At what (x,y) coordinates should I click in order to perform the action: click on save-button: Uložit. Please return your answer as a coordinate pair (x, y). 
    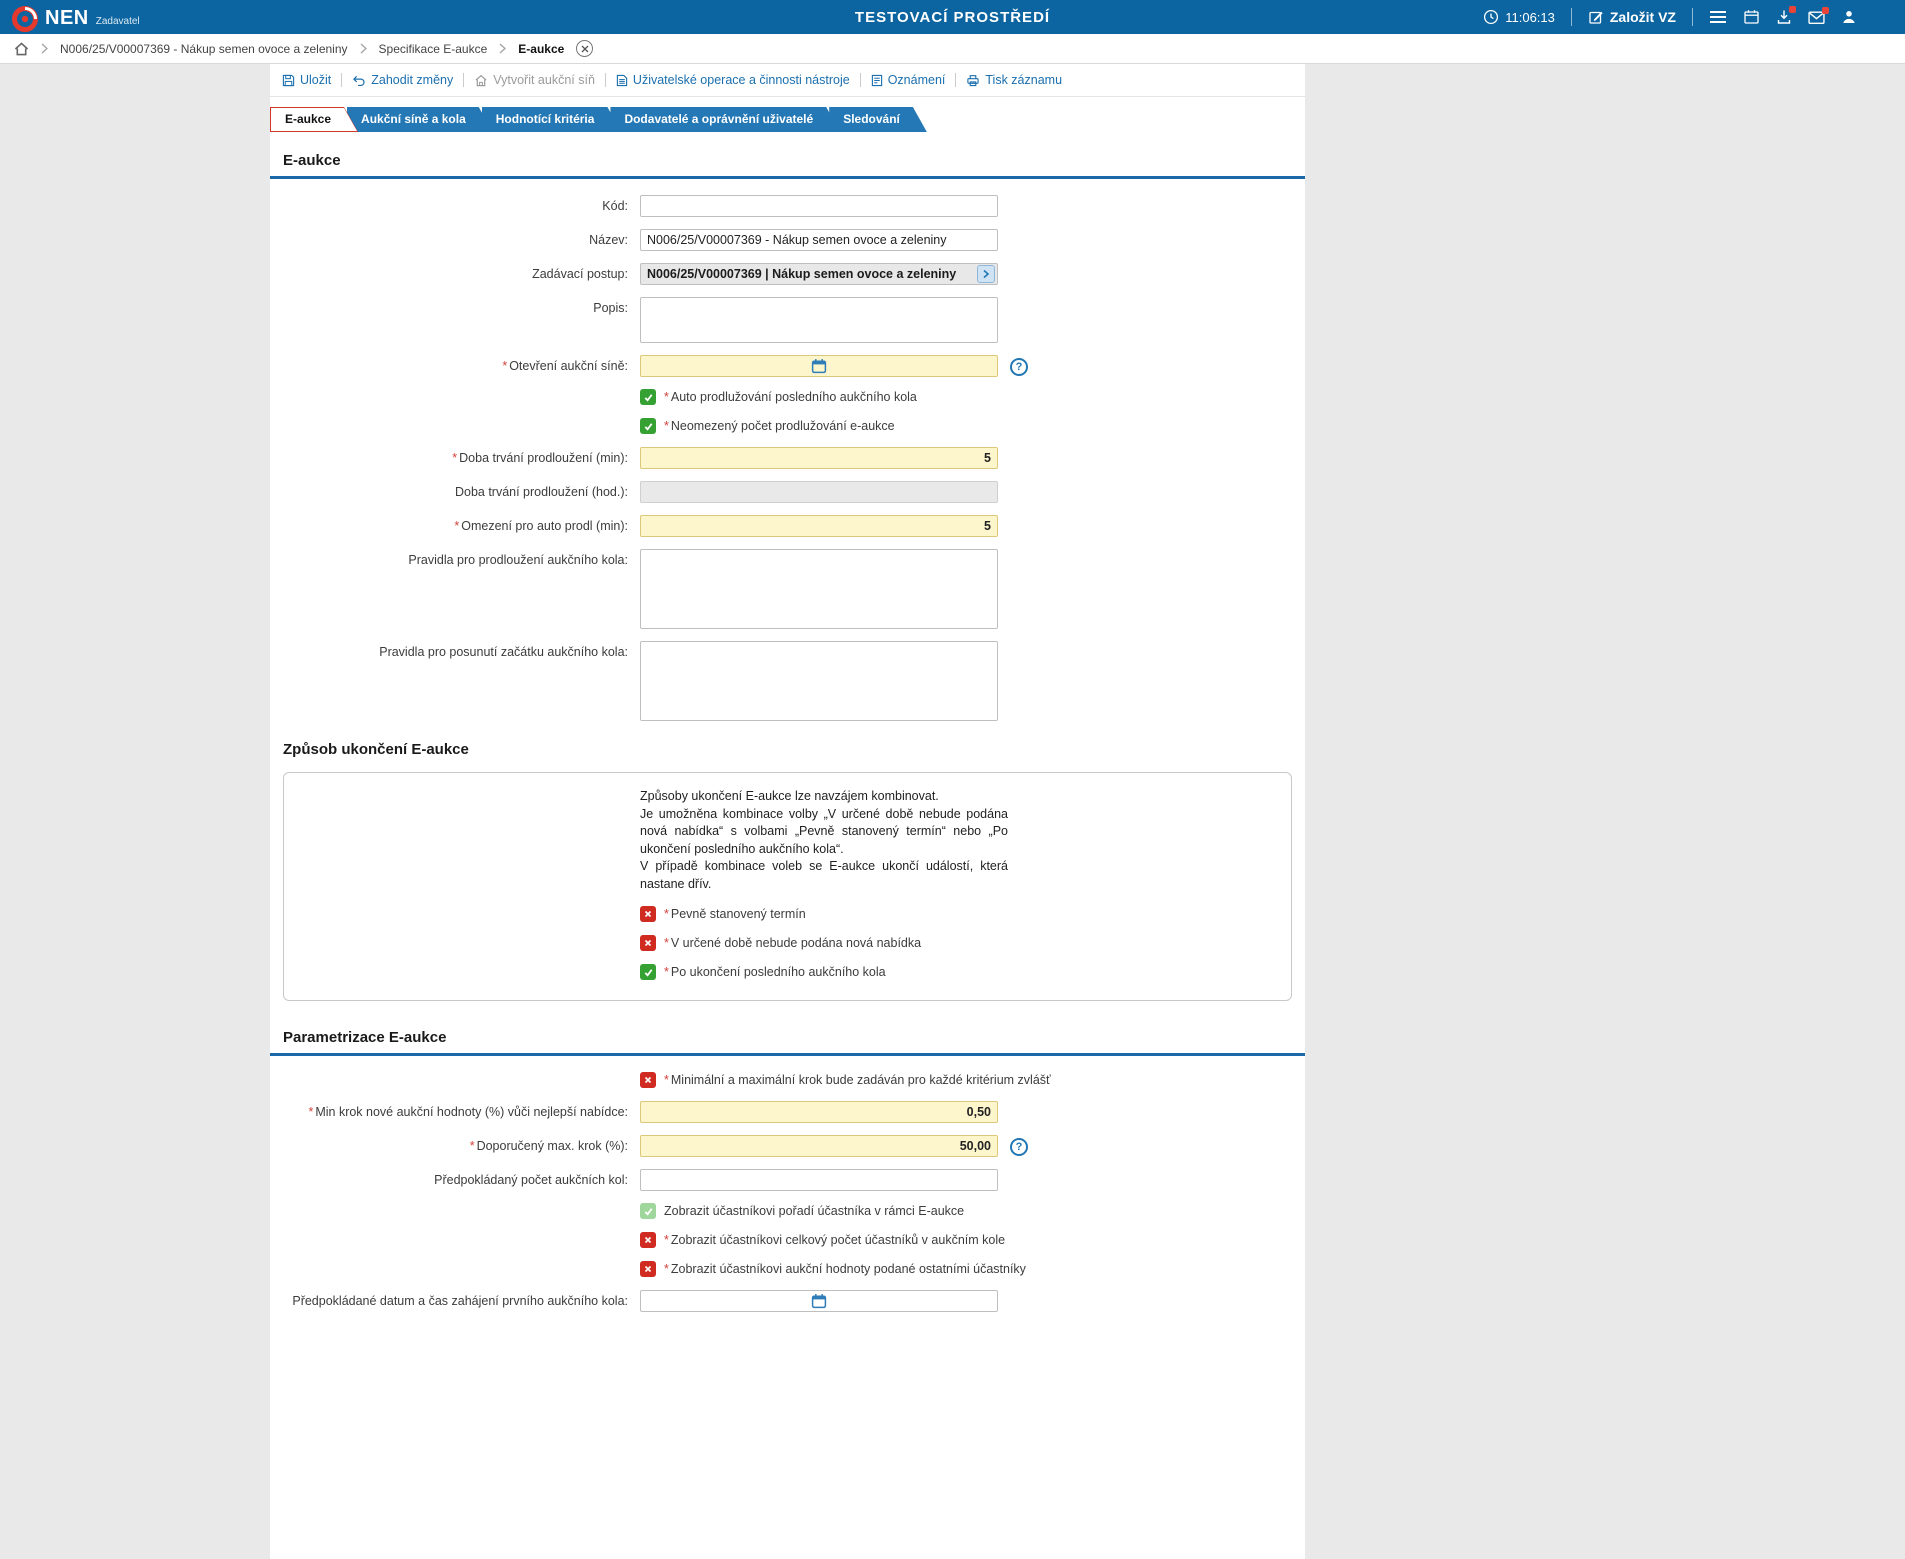
    Looking at the image, I should click on (306, 80).